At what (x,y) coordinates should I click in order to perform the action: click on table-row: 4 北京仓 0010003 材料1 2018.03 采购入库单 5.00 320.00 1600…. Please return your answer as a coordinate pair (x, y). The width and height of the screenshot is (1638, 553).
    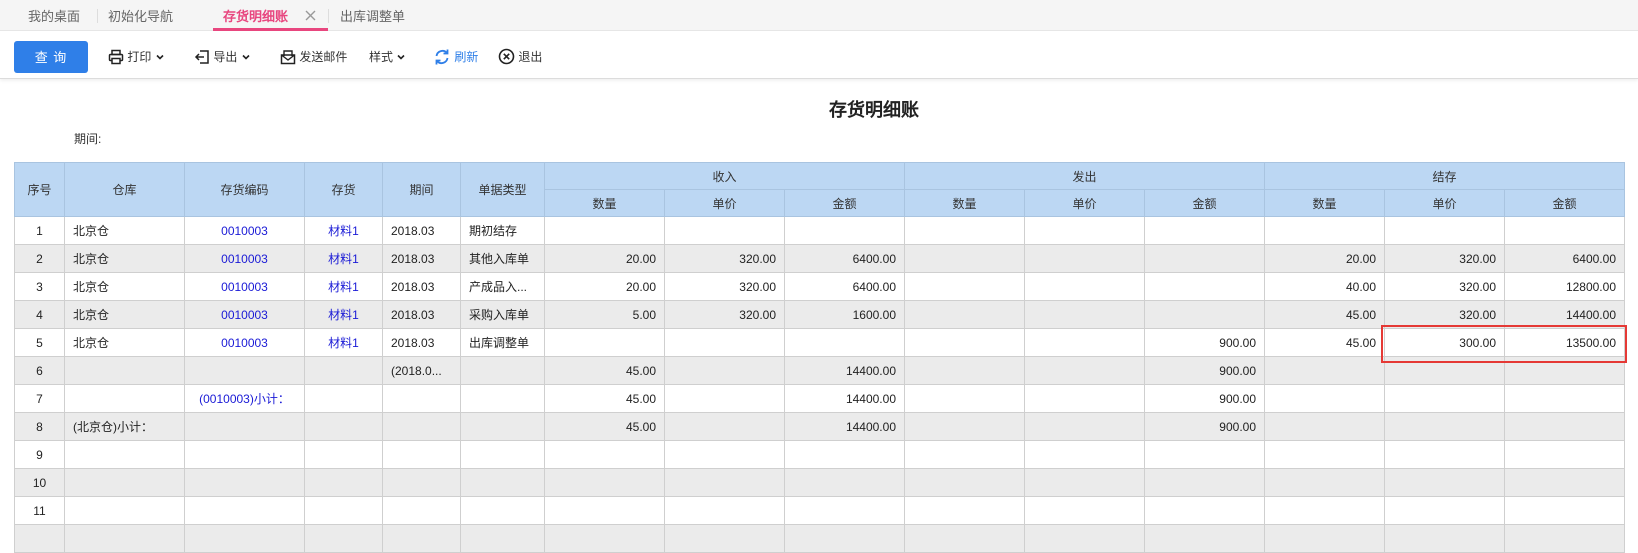
    Looking at the image, I should click on (819, 314).